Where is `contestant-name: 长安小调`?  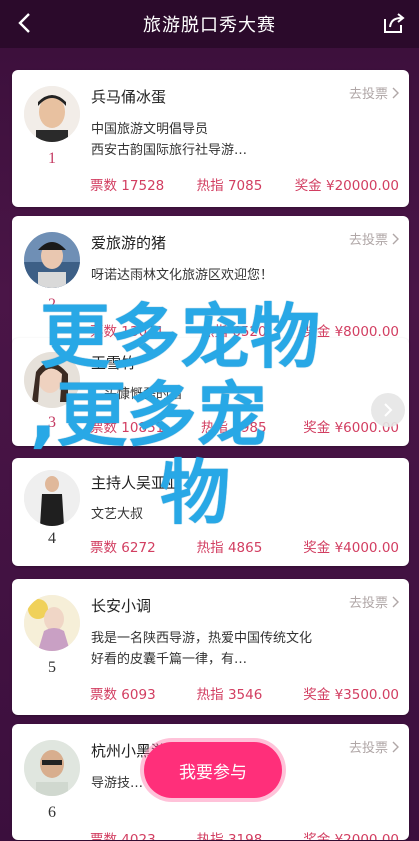 contestant-name: 长安小调 is located at coordinates (121, 606).